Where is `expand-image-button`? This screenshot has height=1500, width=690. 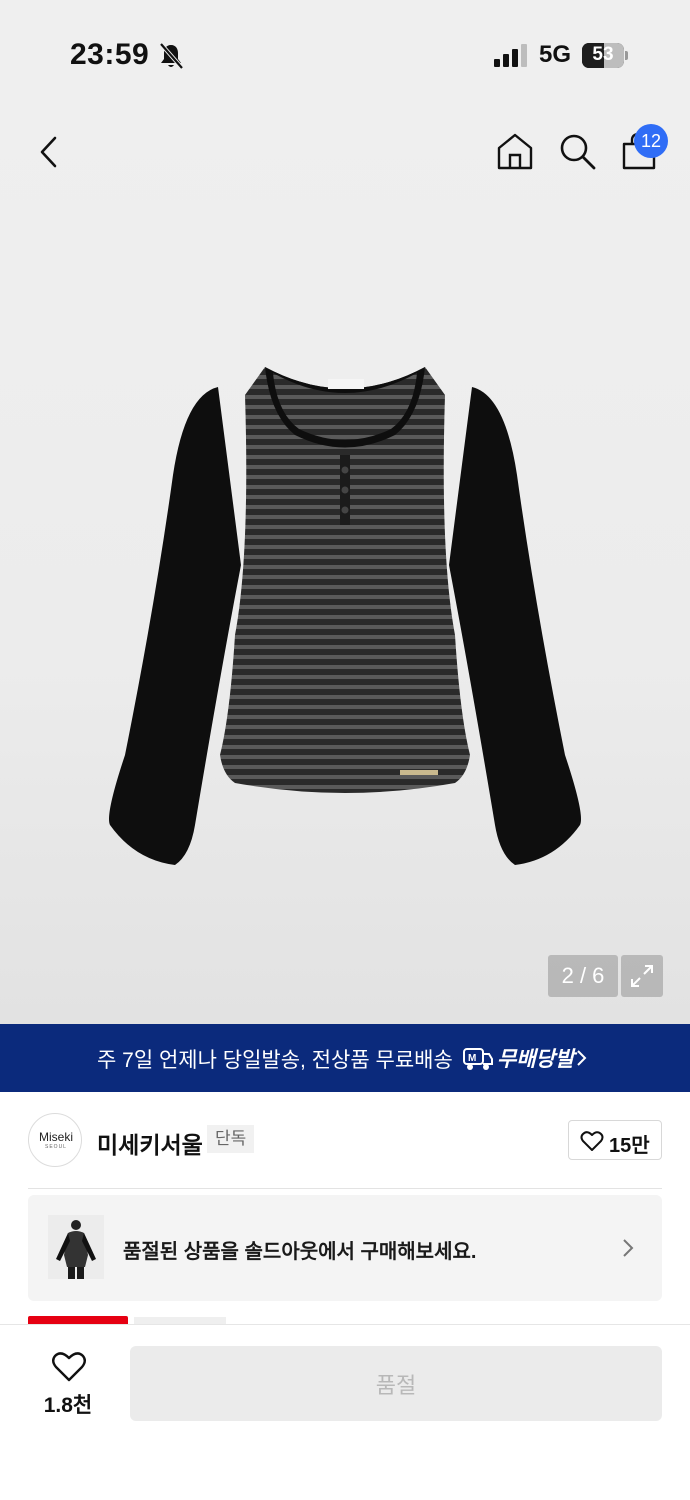
expand-image-button is located at coordinates (642, 976).